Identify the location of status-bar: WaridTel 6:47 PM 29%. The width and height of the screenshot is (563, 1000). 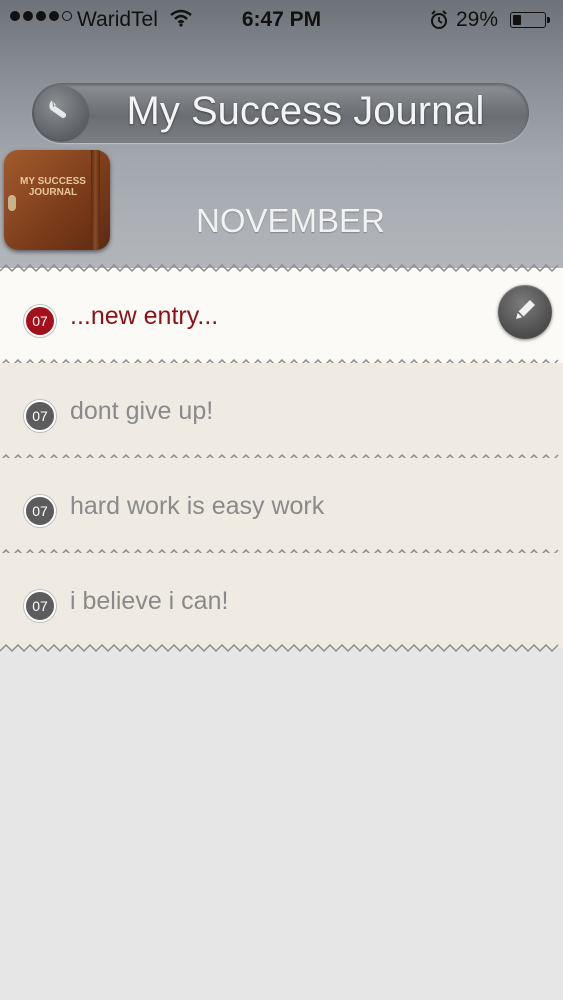
(281, 20).